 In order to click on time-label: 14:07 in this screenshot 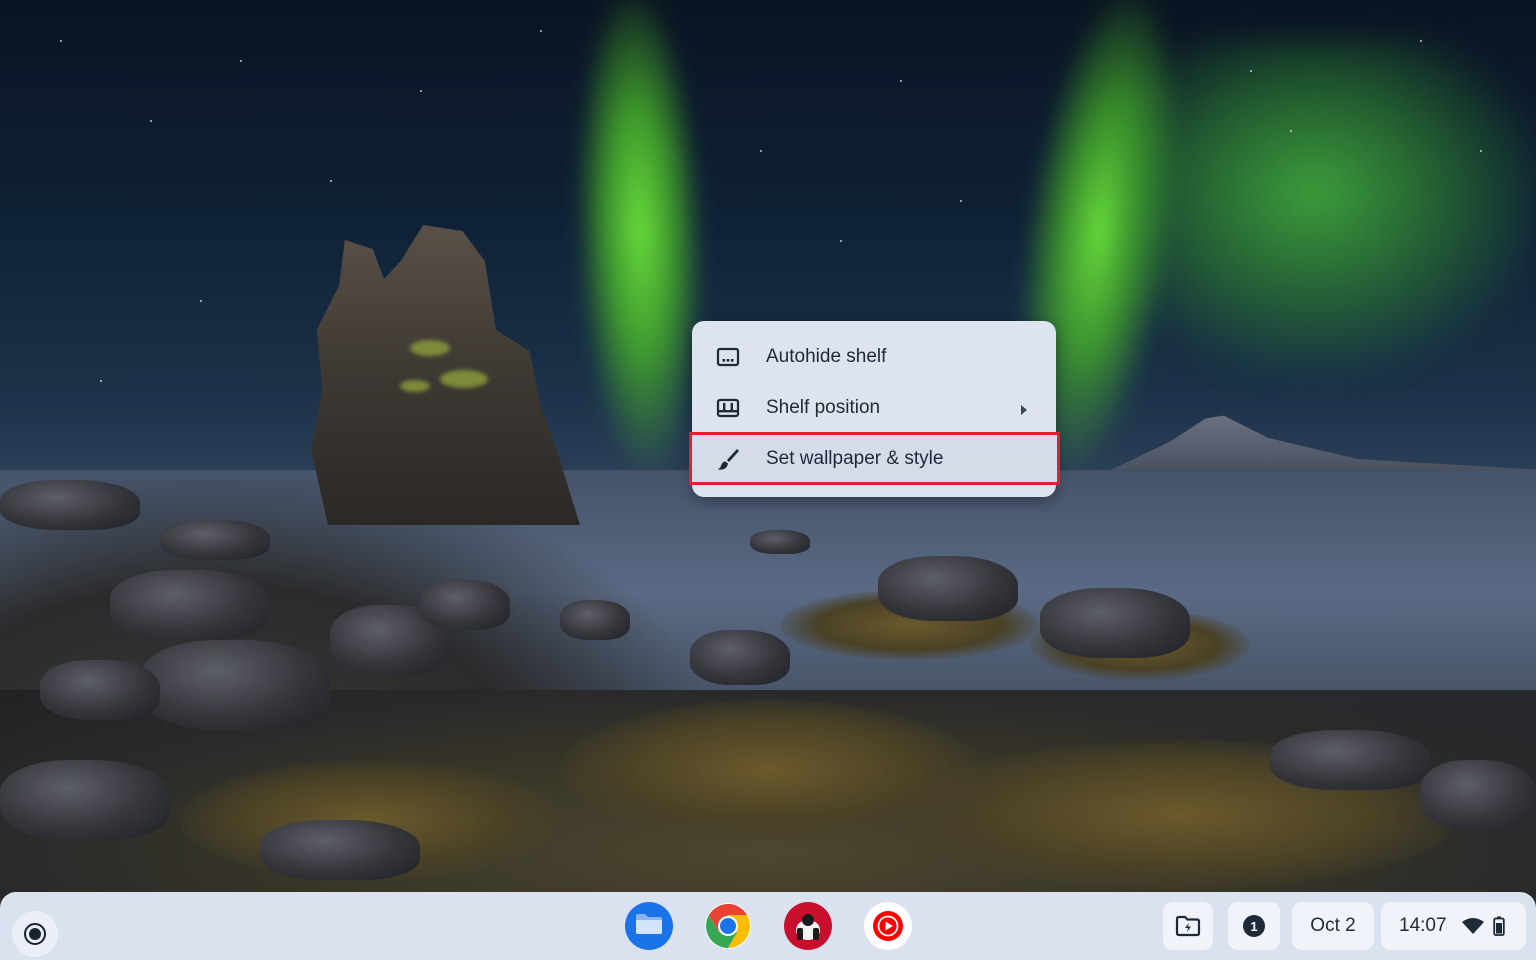, I will do `click(1423, 925)`.